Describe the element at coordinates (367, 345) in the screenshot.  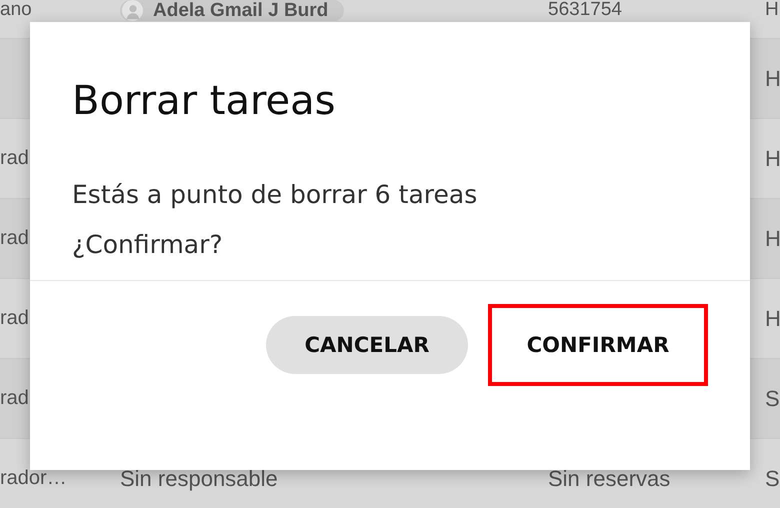
I see `cancel-button: CANCELAR` at that location.